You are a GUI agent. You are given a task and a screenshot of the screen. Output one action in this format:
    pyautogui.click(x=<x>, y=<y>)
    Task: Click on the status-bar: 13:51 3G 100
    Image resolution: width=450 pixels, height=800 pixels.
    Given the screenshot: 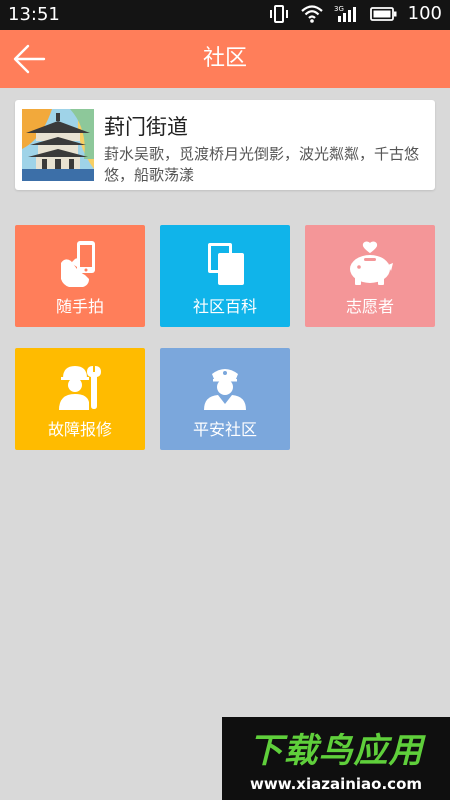 What is the action you would take?
    pyautogui.click(x=225, y=15)
    